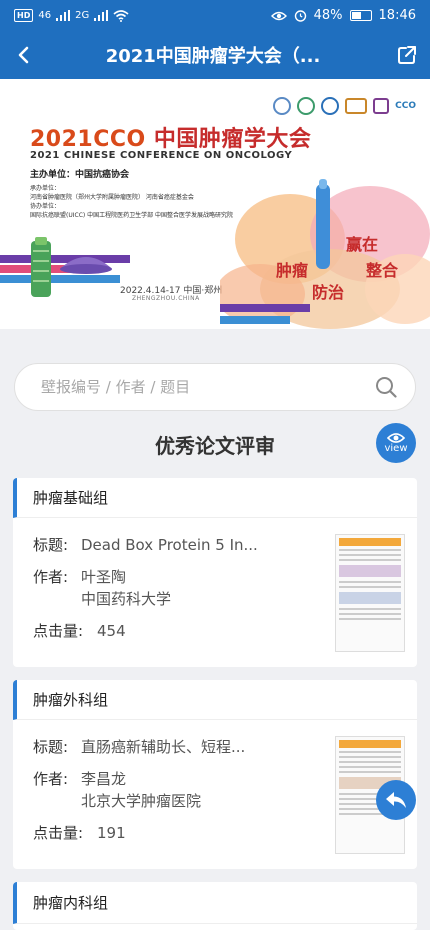  What do you see at coordinates (325, 254) in the screenshot?
I see `flower-graphic` at bounding box center [325, 254].